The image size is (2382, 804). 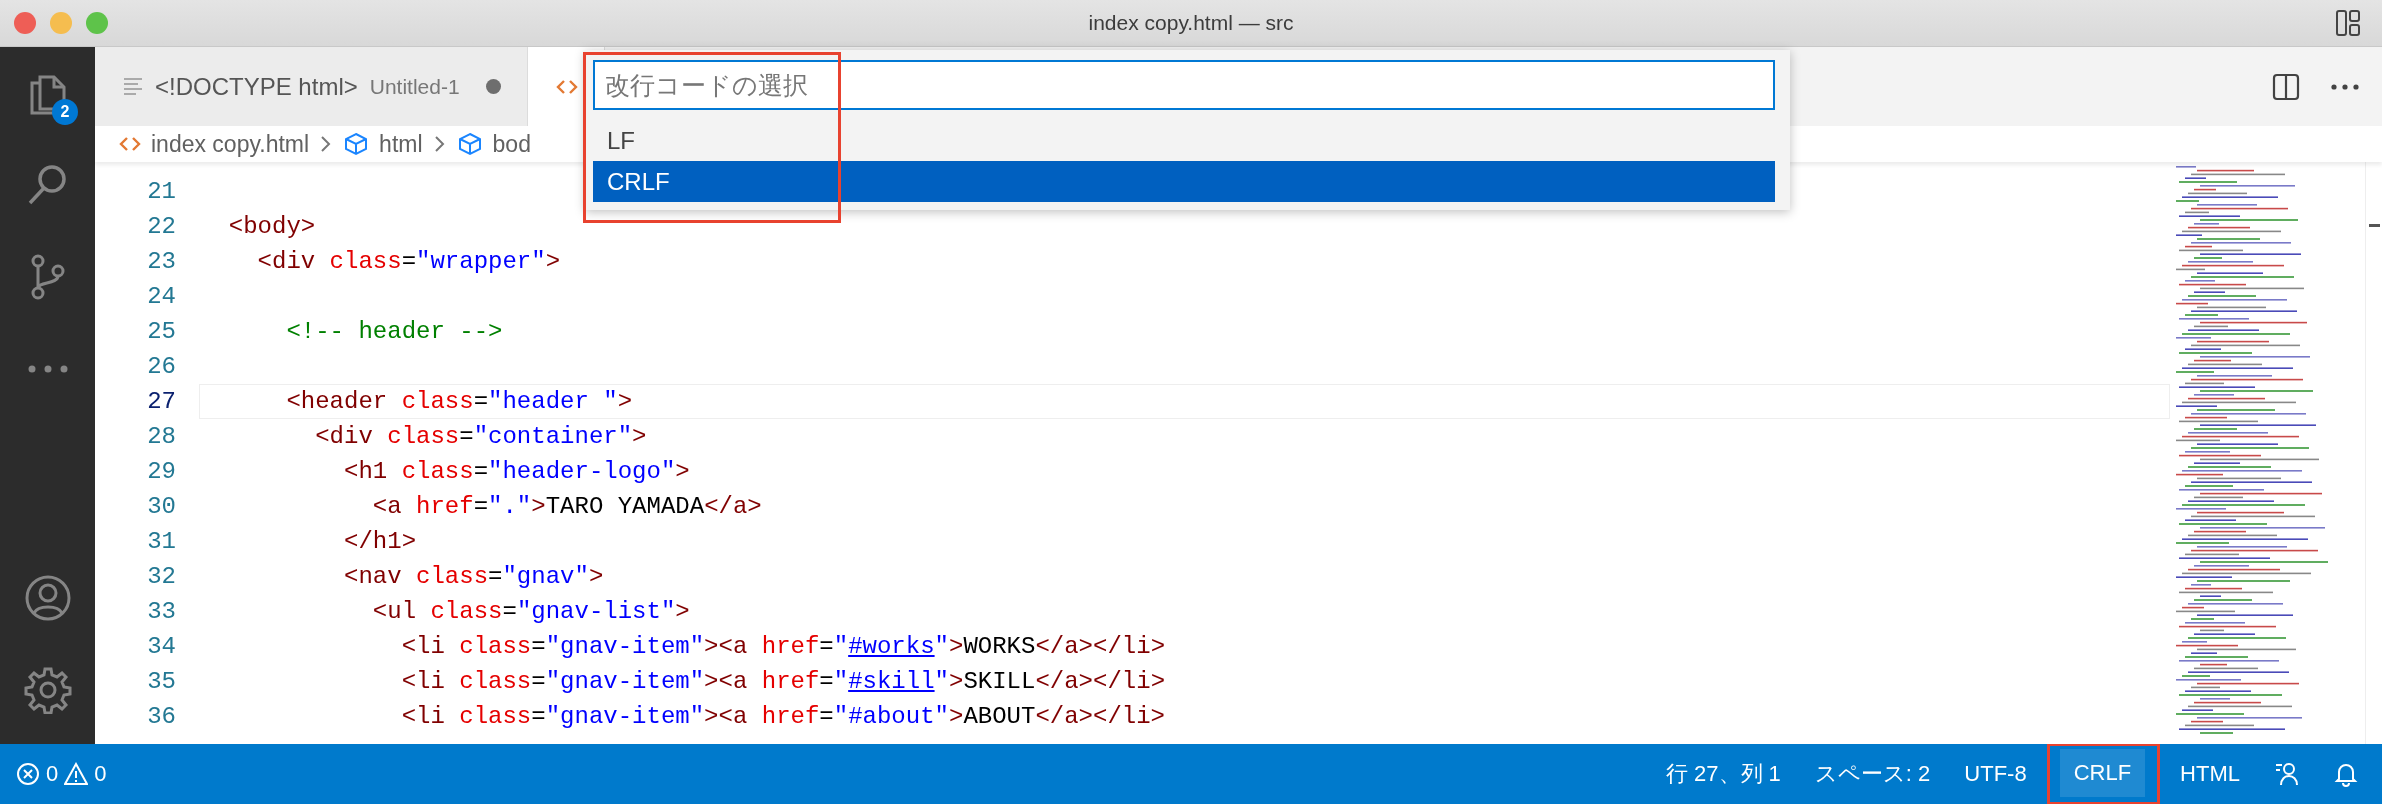 I want to click on error-count: 0, so click(x=52, y=774).